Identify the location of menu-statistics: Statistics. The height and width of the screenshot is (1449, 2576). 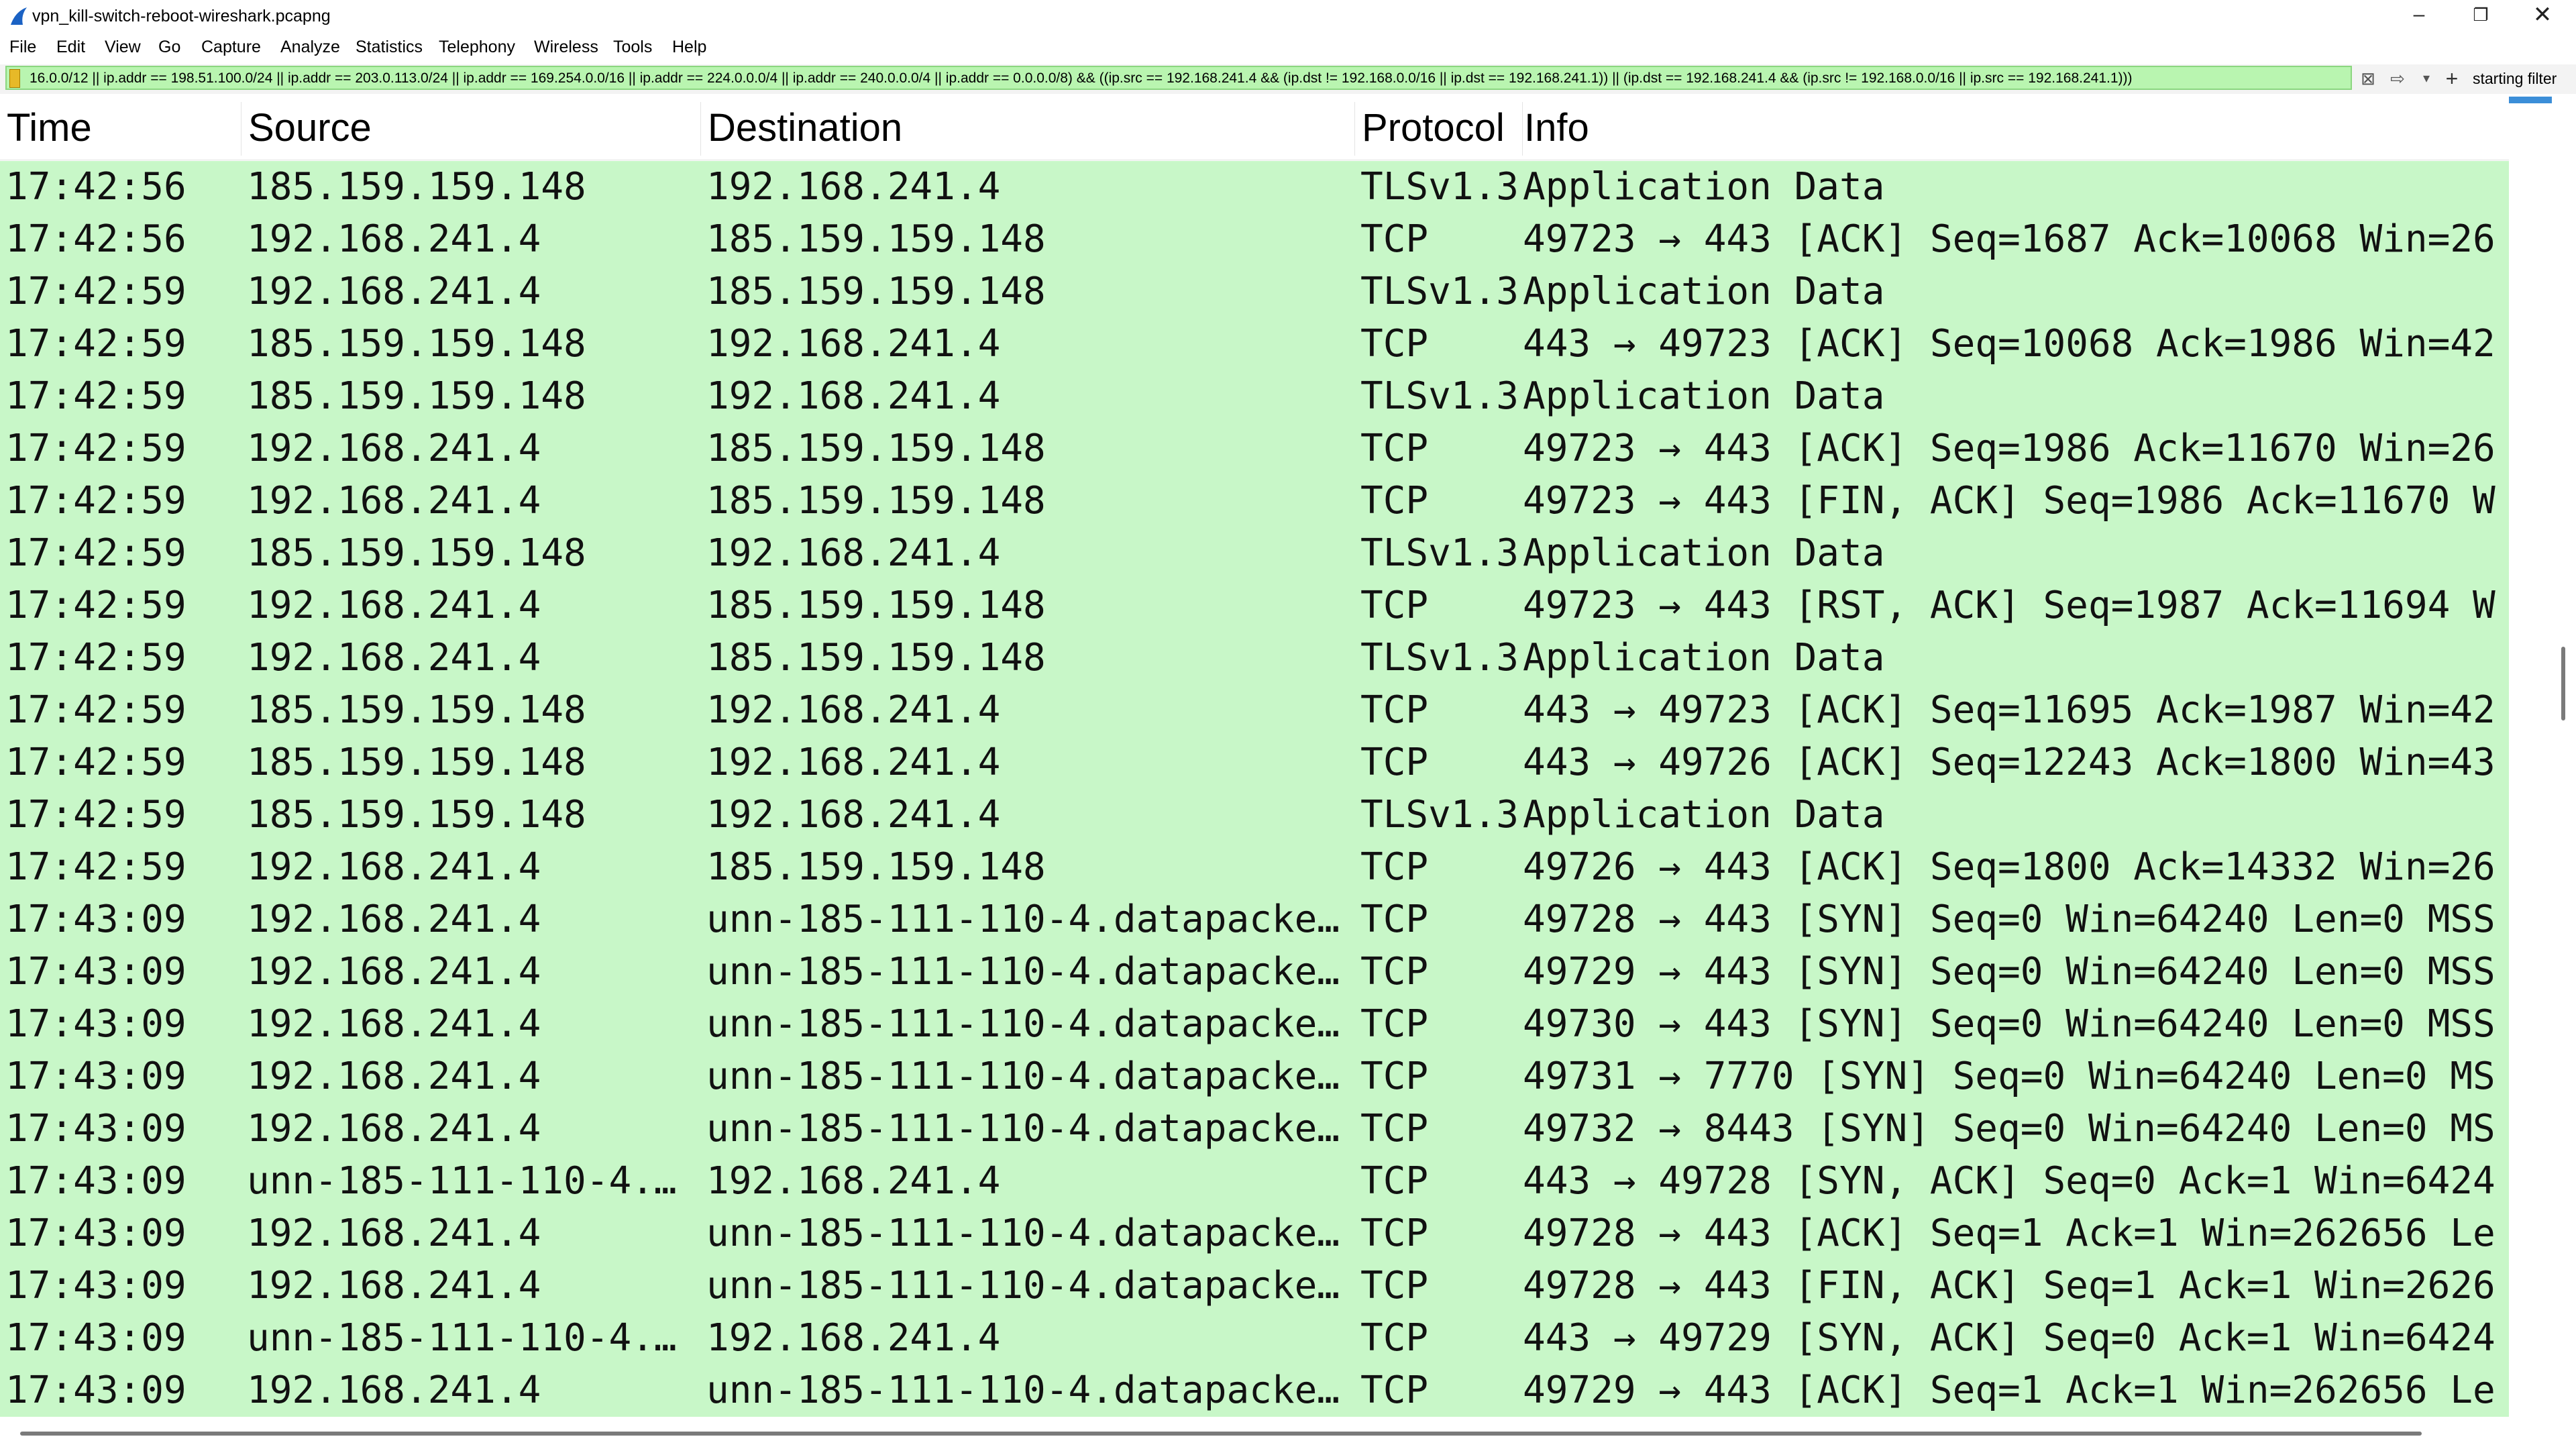
(389, 47).